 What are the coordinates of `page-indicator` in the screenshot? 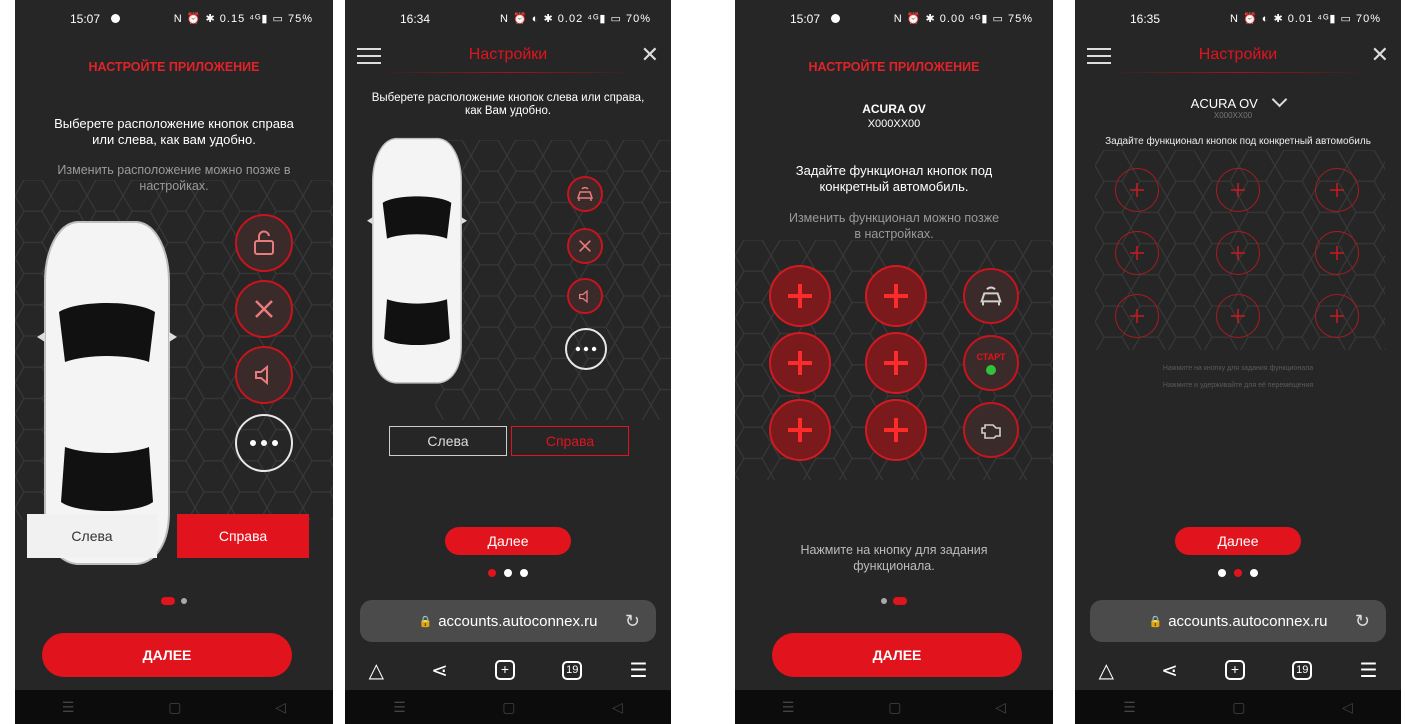 It's located at (894, 601).